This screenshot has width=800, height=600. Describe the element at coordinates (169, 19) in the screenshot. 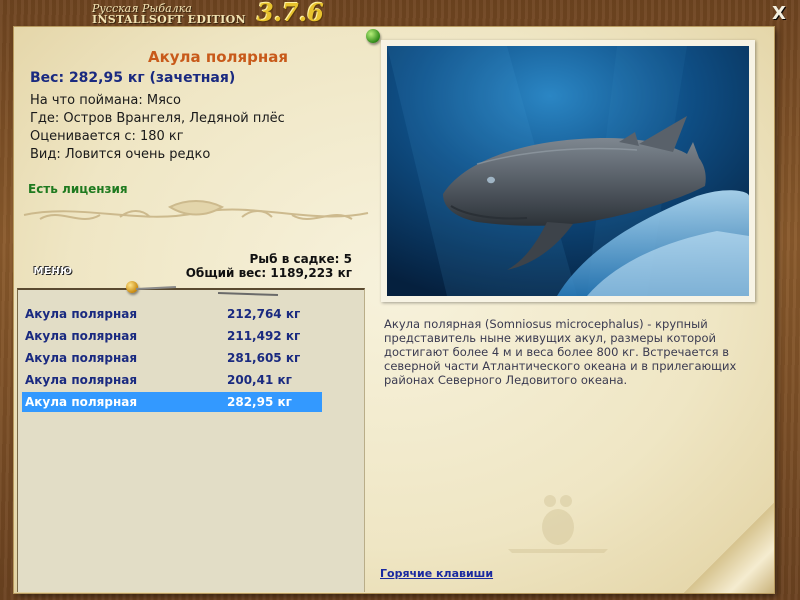

I see `logo-edition: INSTALLSOFT EDITION` at that location.